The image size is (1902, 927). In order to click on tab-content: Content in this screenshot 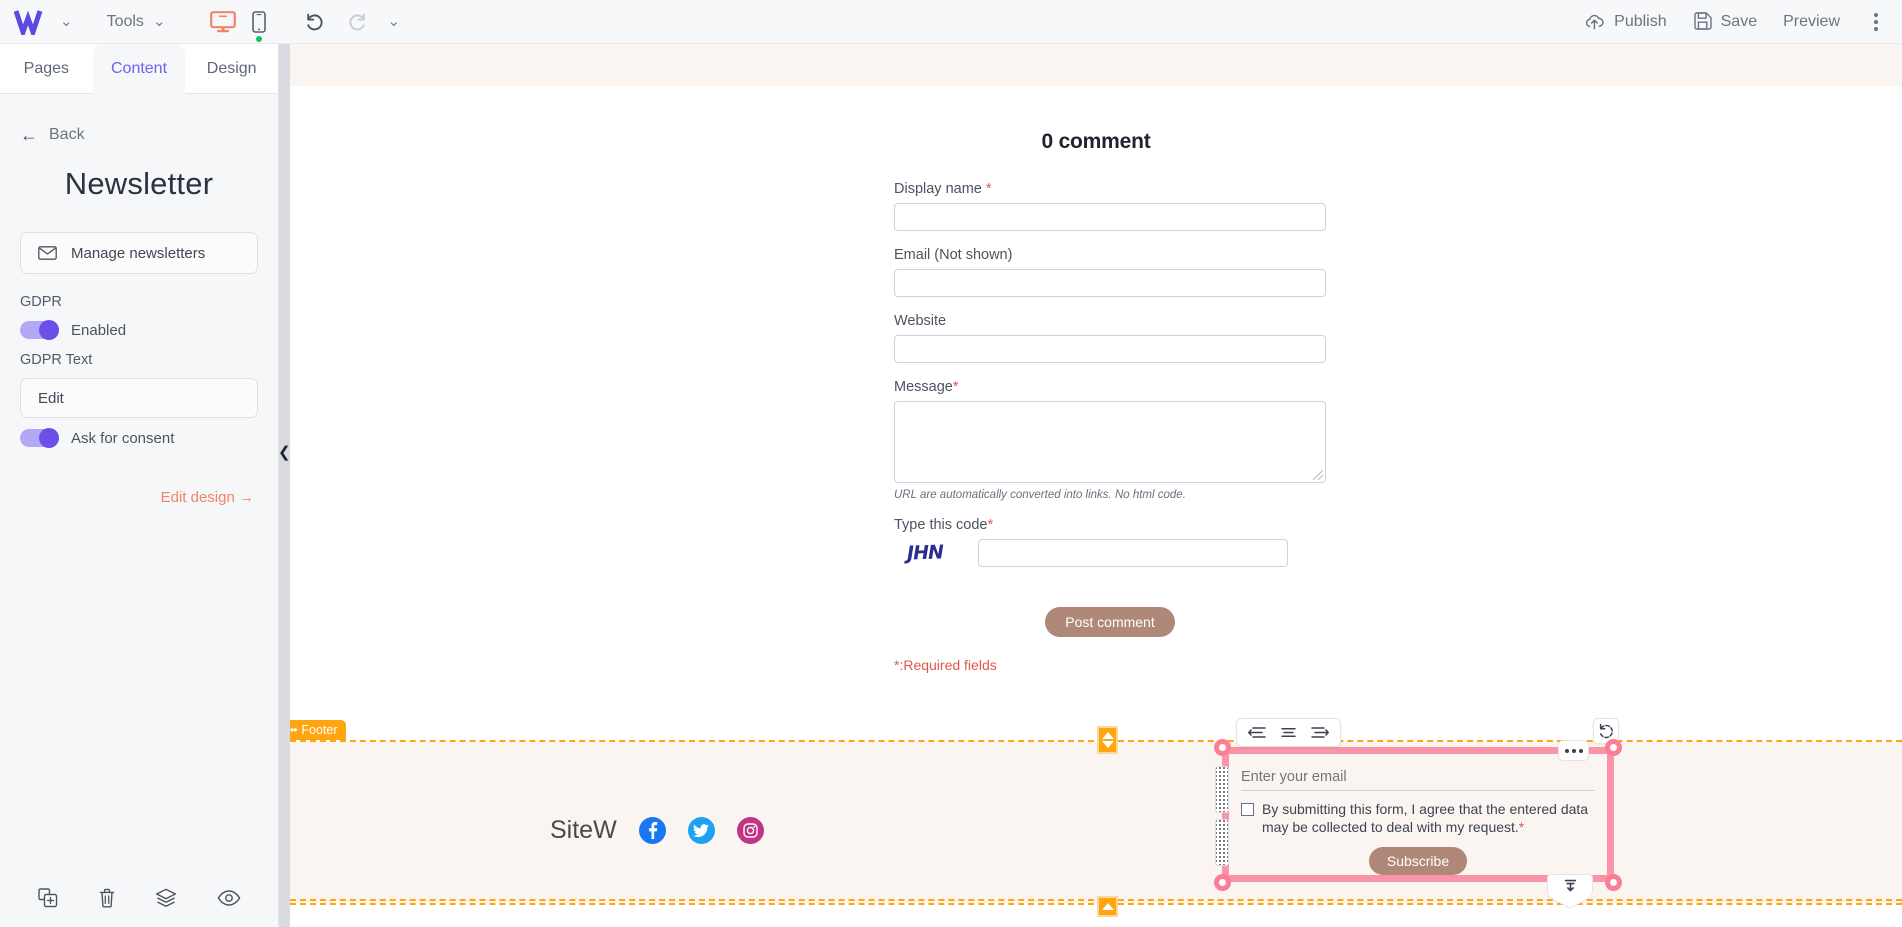, I will do `click(139, 69)`.